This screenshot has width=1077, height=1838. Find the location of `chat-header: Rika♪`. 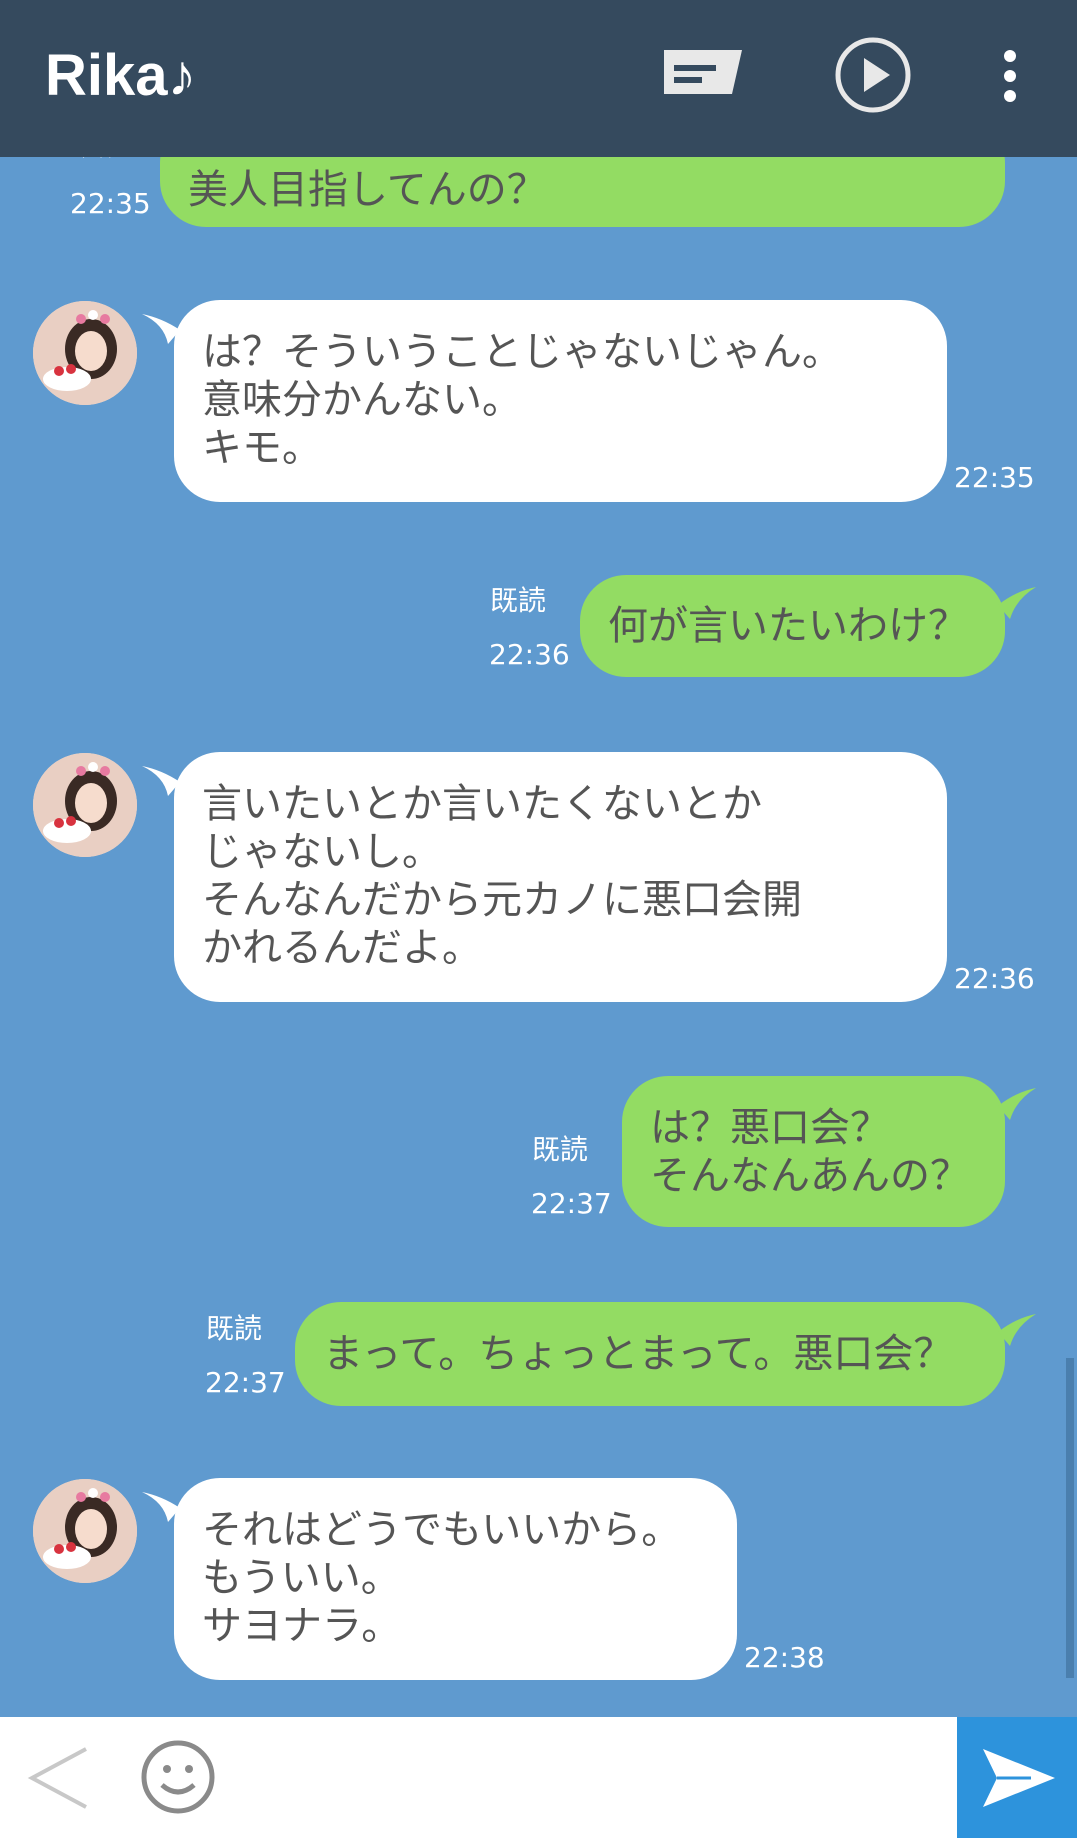

chat-header: Rika♪ is located at coordinates (538, 78).